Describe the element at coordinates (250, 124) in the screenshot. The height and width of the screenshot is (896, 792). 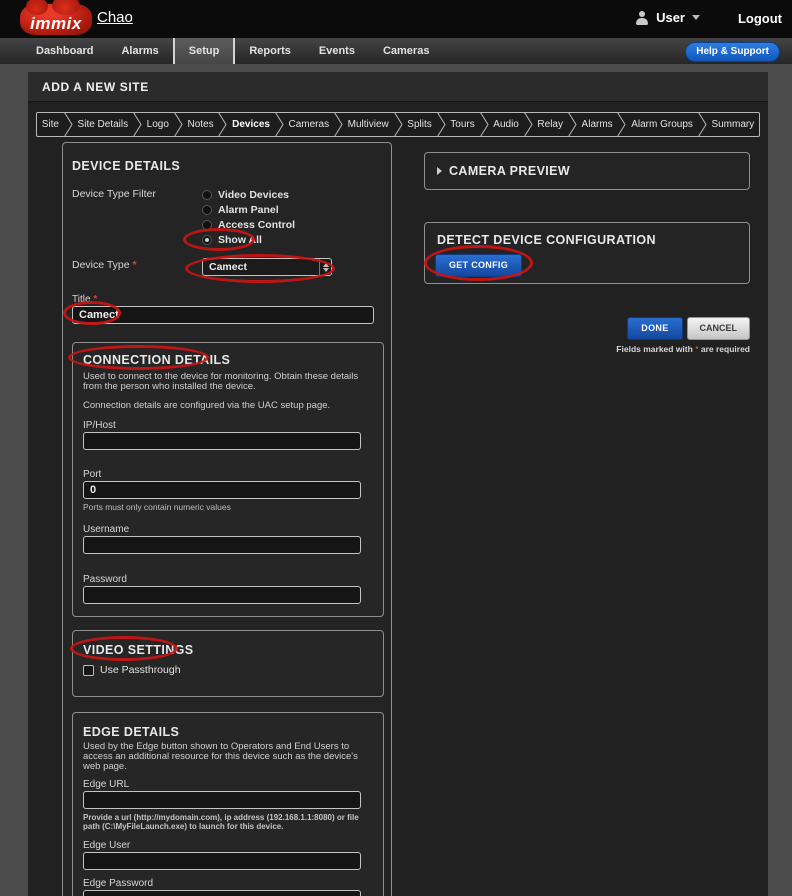
I see `tab-devices: Devices` at that location.